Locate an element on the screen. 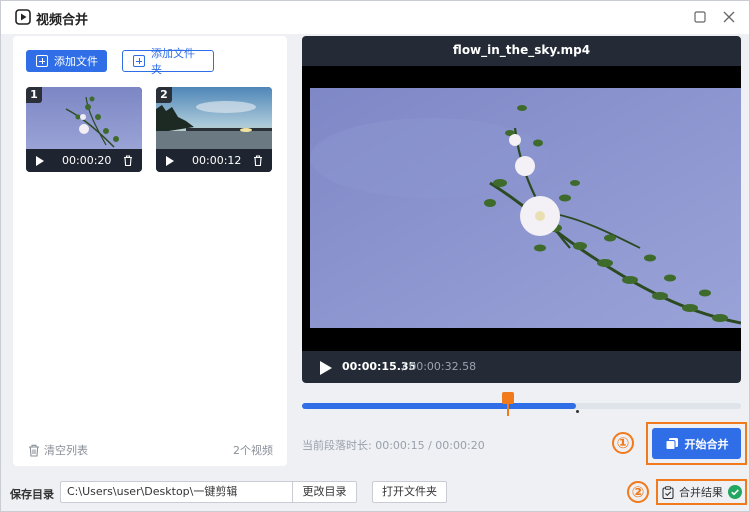 The height and width of the screenshot is (512, 750). add-folder-icon is located at coordinates (139, 61).